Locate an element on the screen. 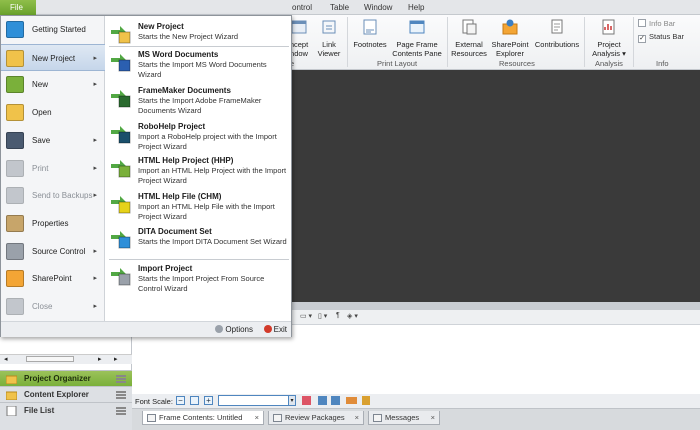  font-scale-reset-button is located at coordinates (194, 400).